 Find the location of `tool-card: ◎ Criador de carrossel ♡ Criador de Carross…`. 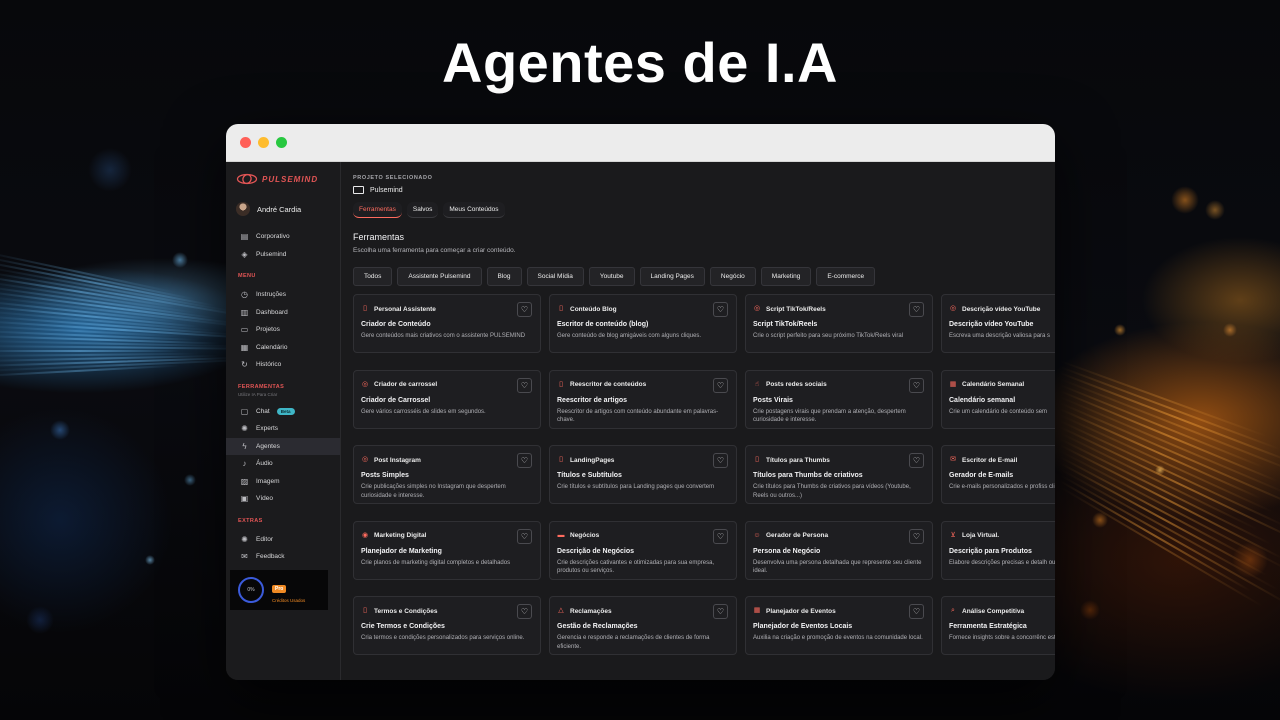

tool-card: ◎ Criador de carrossel ♡ Criador de Carross… is located at coordinates (447, 399).